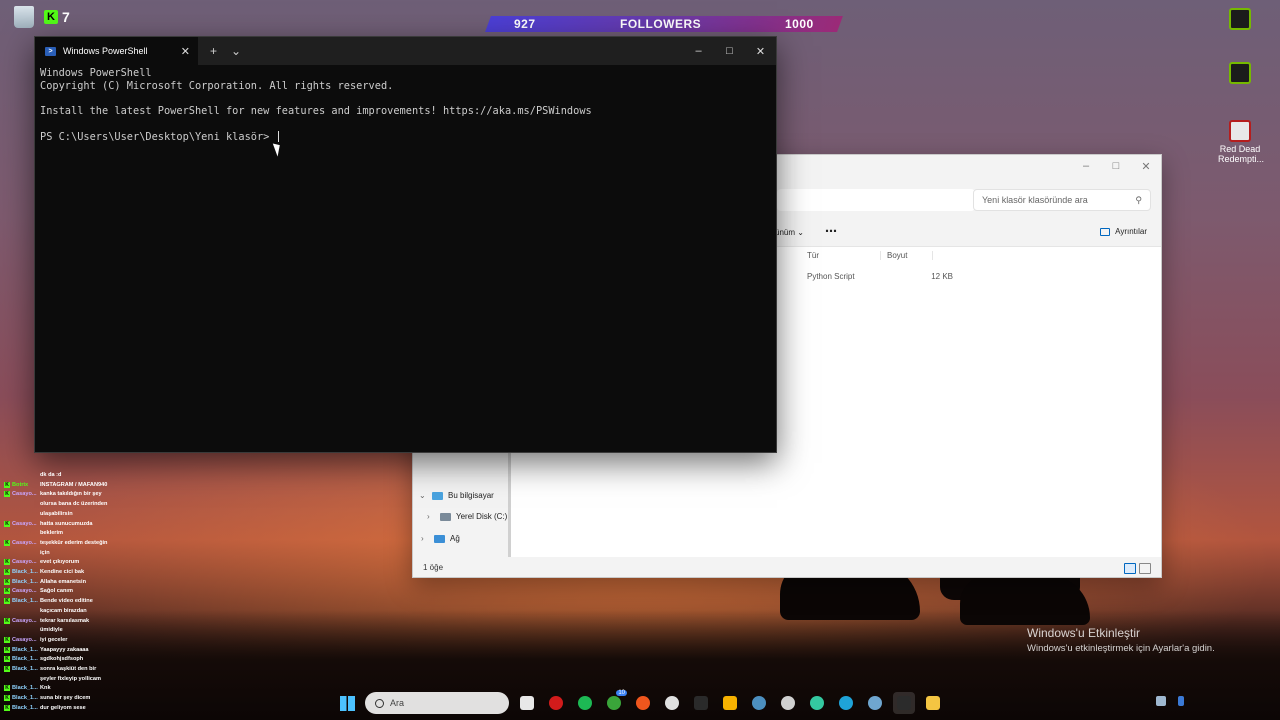 The image size is (1280, 720). Describe the element at coordinates (405, 51) in the screenshot. I see `terminal-titlebar: > Windows PowerShell ✕ + ⌄ – □ ✕` at that location.